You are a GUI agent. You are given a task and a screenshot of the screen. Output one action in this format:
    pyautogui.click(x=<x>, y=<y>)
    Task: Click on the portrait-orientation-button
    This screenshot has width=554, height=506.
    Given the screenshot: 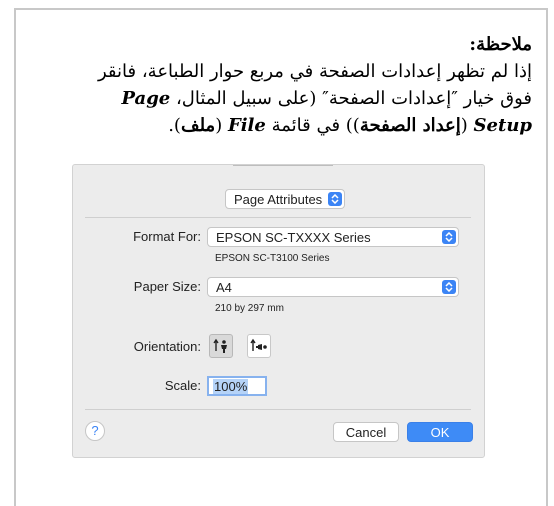 What is the action you would take?
    pyautogui.click(x=221, y=346)
    